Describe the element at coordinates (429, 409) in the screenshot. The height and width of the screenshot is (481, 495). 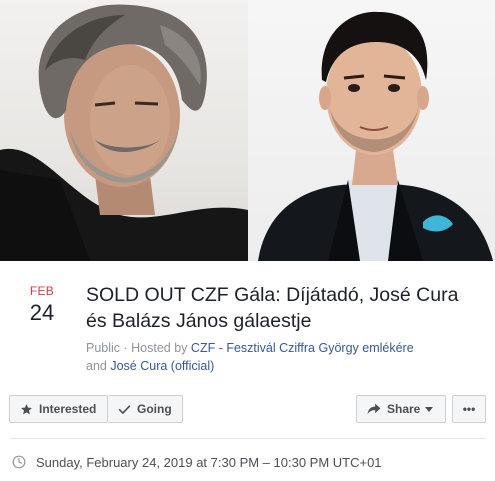
I see `caret-down-icon` at that location.